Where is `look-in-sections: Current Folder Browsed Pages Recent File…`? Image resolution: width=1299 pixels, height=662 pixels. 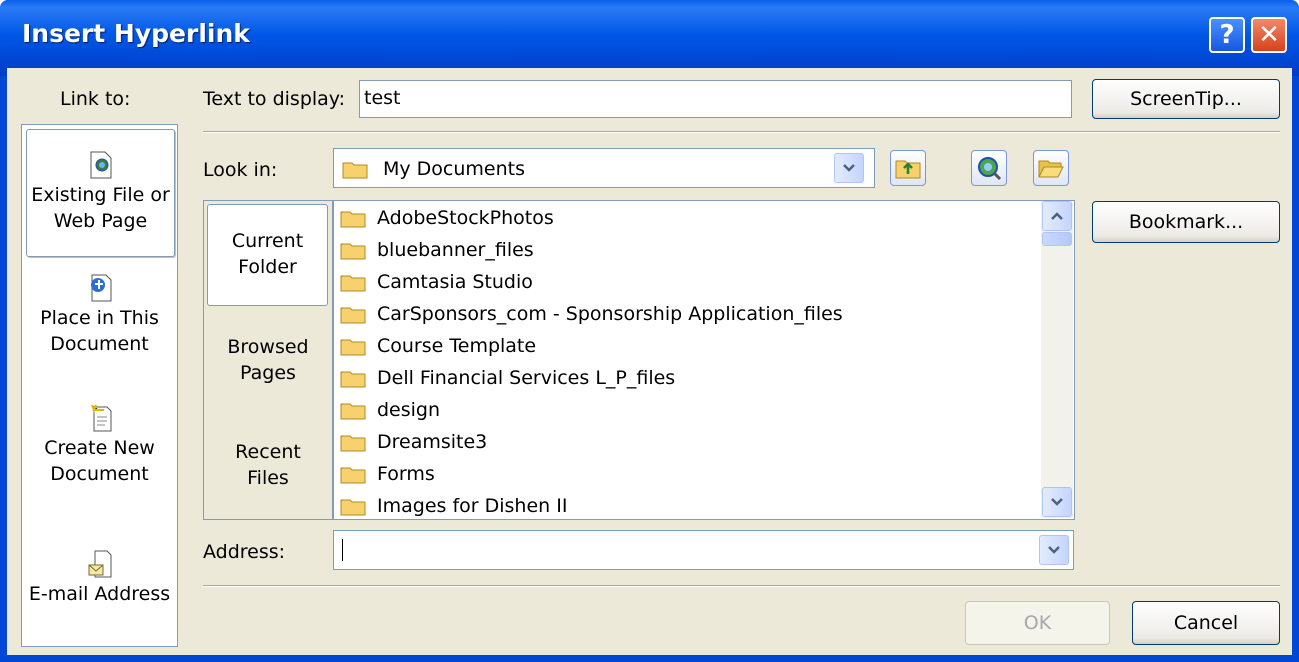 look-in-sections: Current Folder Browsed Pages Recent File… is located at coordinates (268, 360).